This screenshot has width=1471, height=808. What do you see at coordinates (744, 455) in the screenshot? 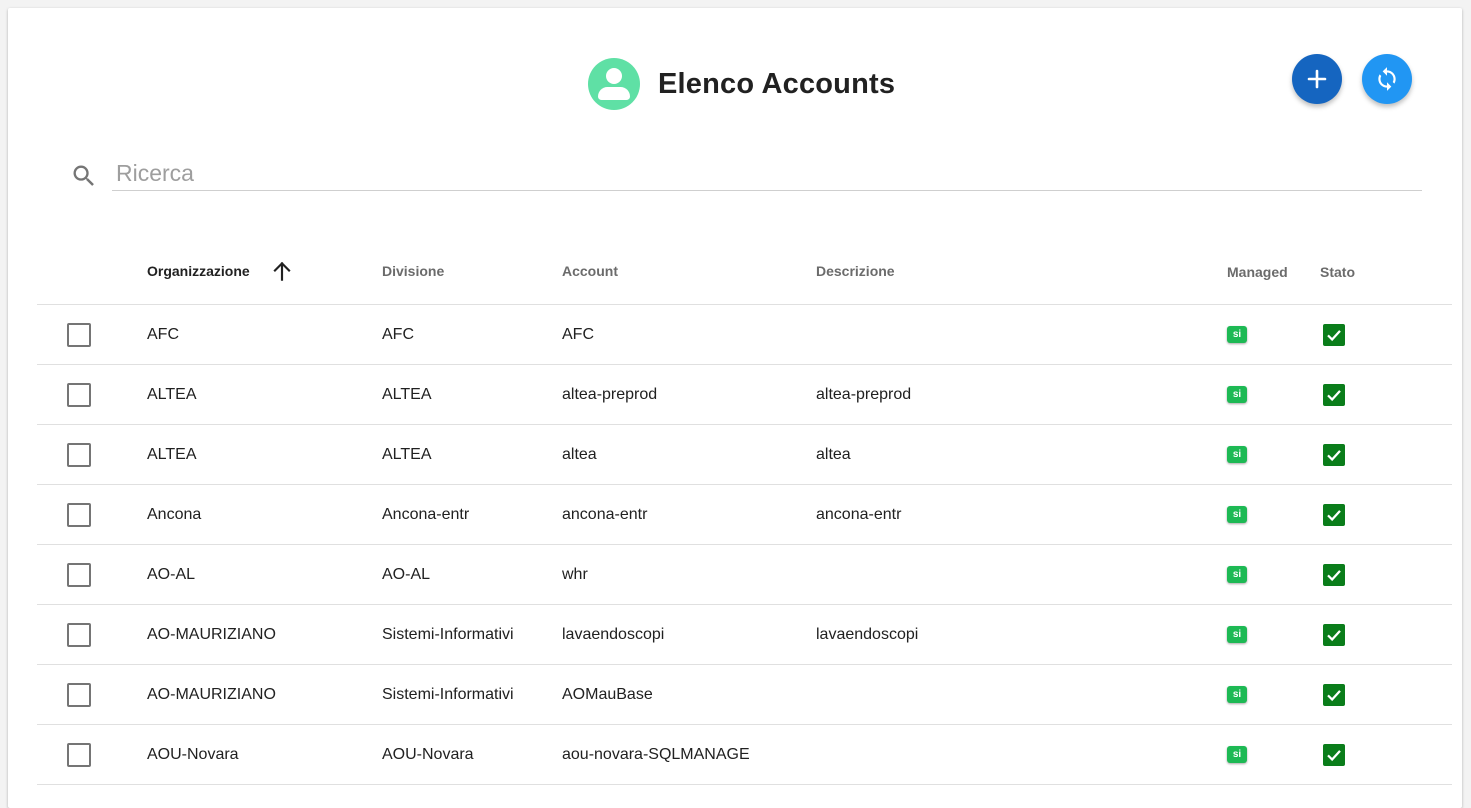
I see `table-row: ALTEA ALTEA altea altea si` at bounding box center [744, 455].